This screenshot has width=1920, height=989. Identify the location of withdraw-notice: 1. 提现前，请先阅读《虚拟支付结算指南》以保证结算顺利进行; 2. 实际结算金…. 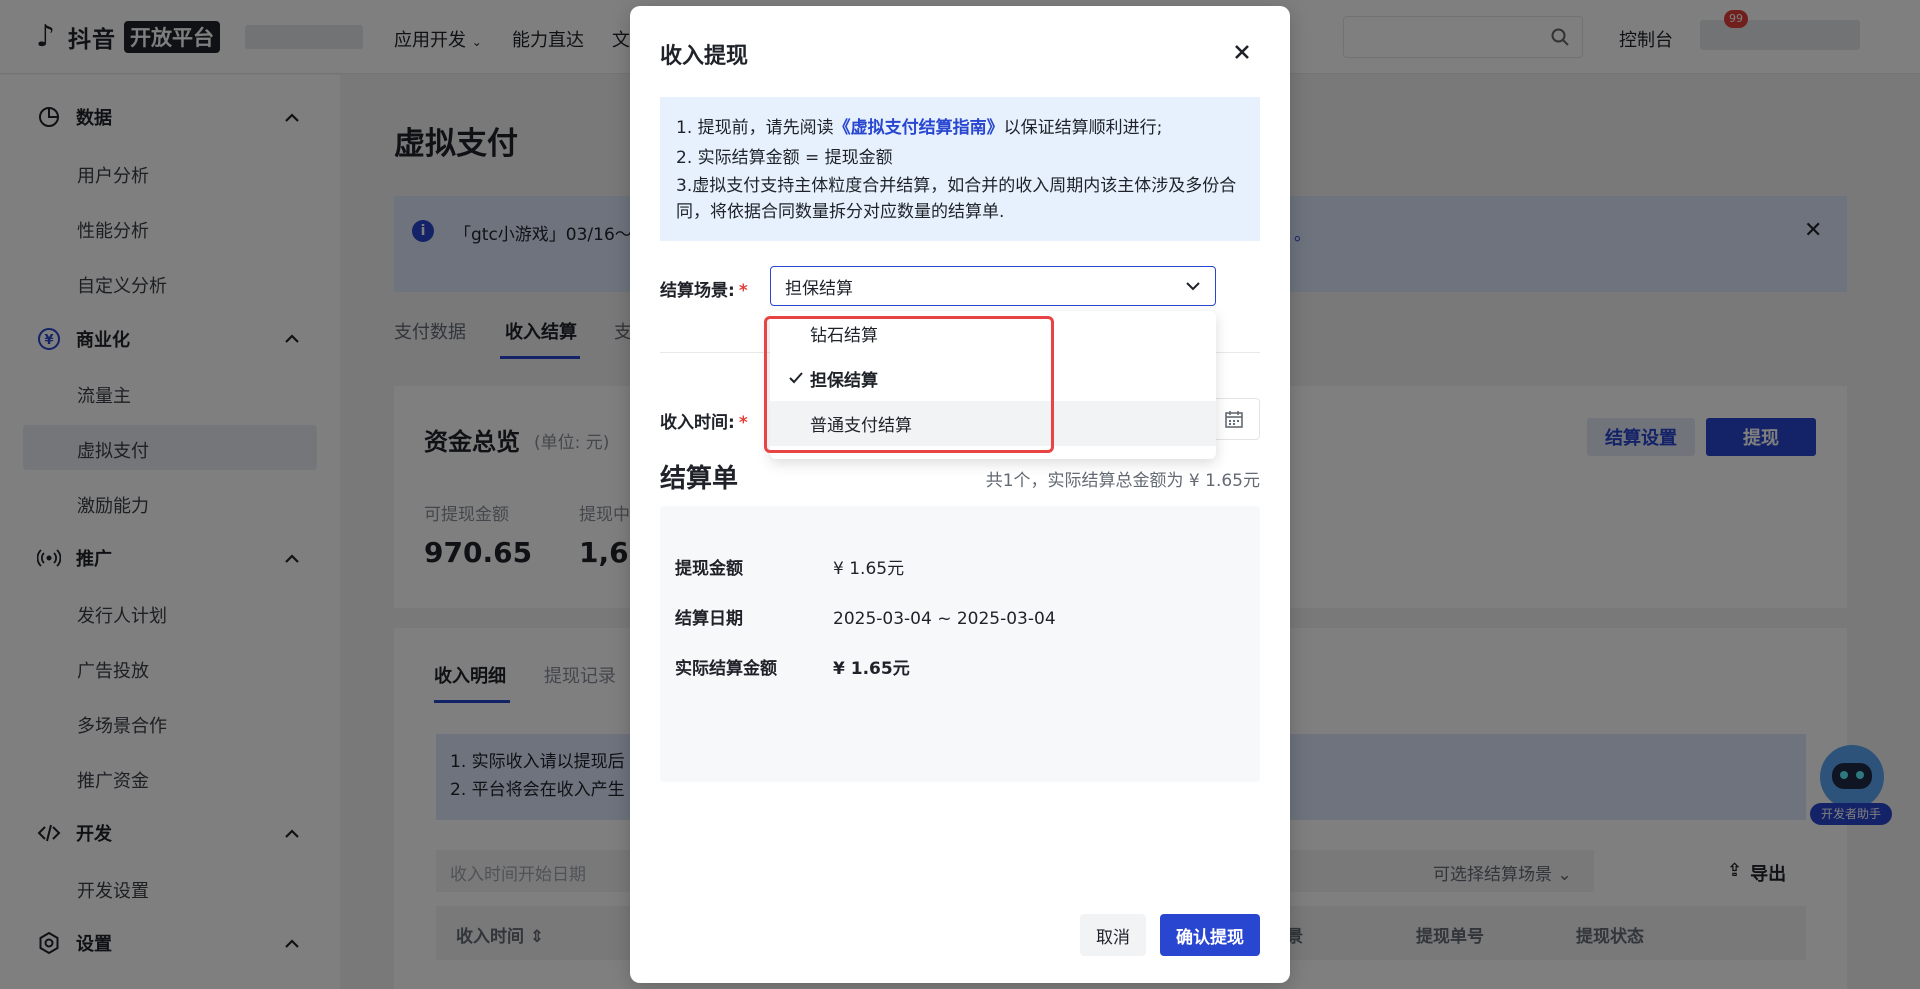
(960, 169).